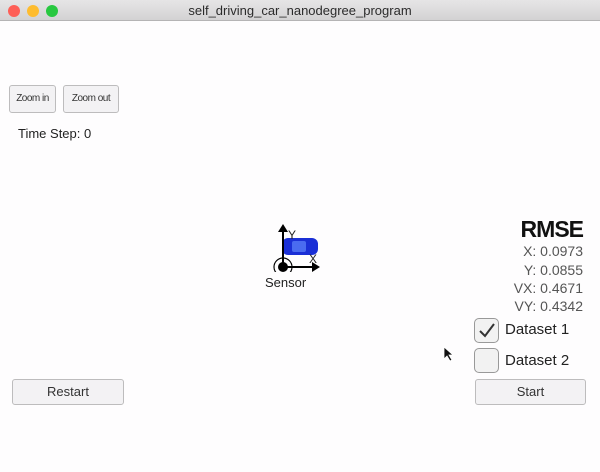 The height and width of the screenshot is (472, 600). Describe the element at coordinates (299, 246) in the screenshot. I see `car-roof` at that location.